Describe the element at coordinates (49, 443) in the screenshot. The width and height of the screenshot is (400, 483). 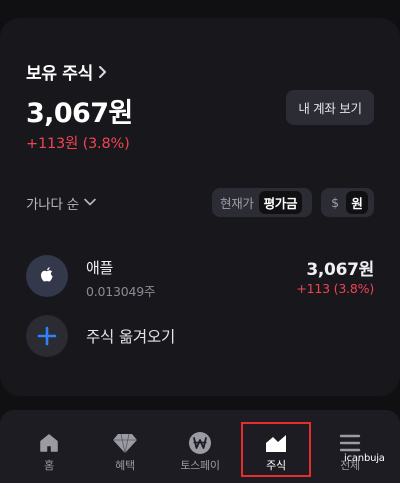
I see `home-icon` at that location.